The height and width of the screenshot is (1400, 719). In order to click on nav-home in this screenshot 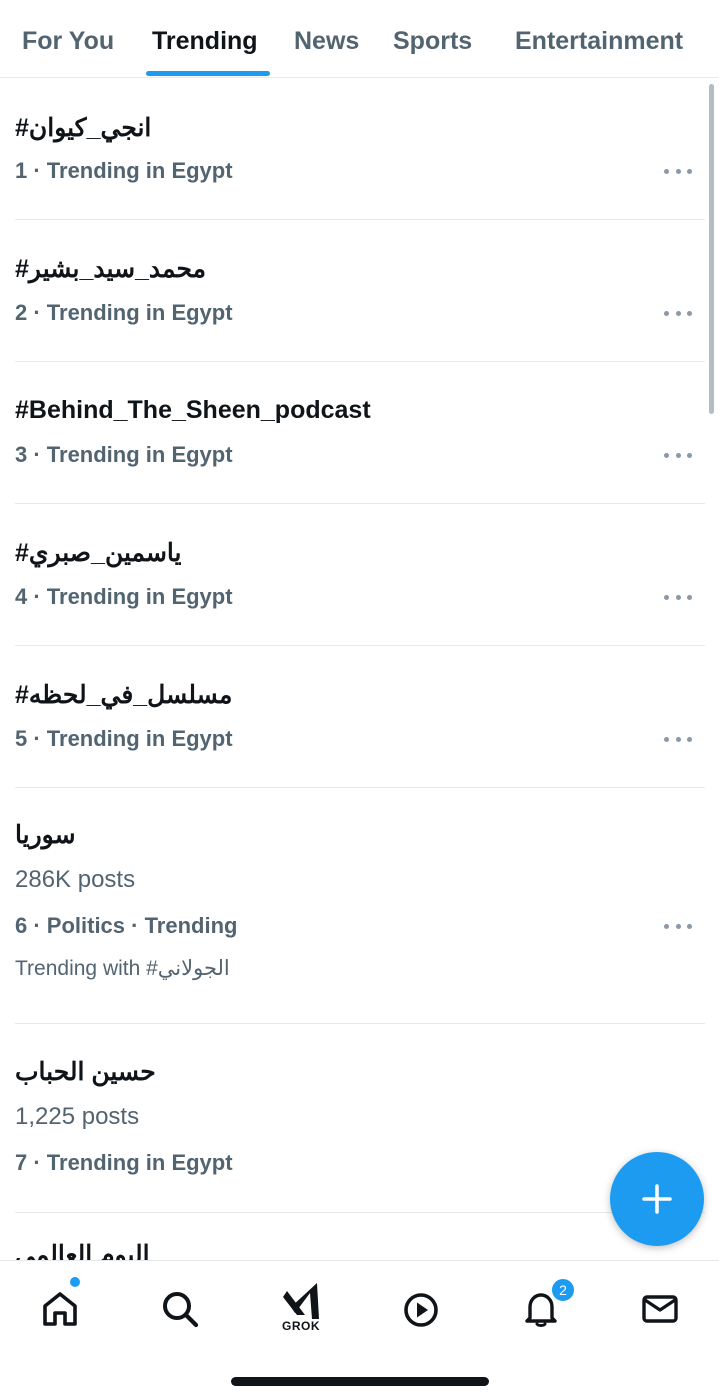, I will do `click(60, 1309)`.